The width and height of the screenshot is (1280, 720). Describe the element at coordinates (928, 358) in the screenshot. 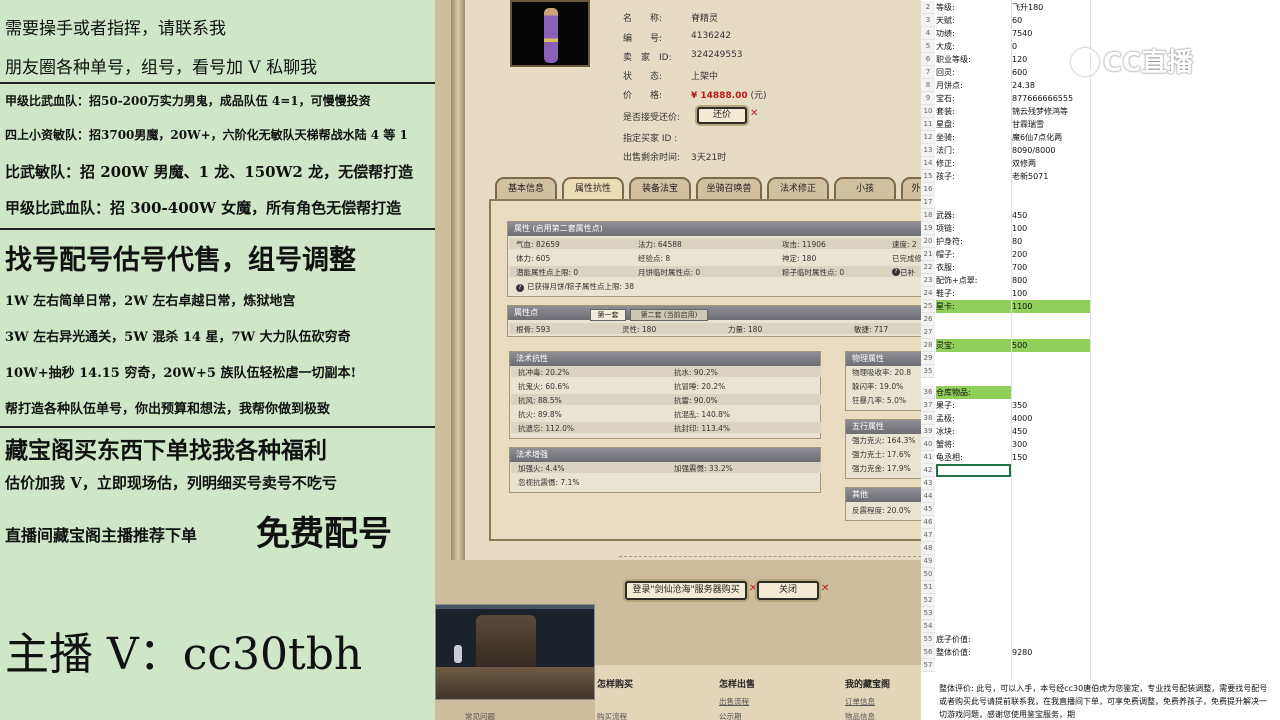

I see `row-number: 29` at that location.